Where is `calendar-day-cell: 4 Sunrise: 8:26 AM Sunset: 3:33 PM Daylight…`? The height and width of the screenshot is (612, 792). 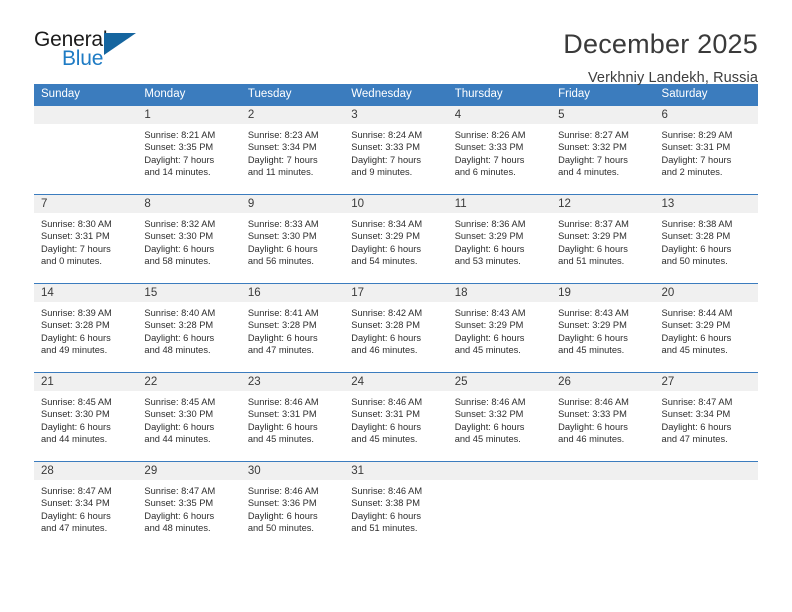
calendar-day-cell: 4 Sunrise: 8:26 AM Sunset: 3:33 PM Daylight… is located at coordinates (499, 150).